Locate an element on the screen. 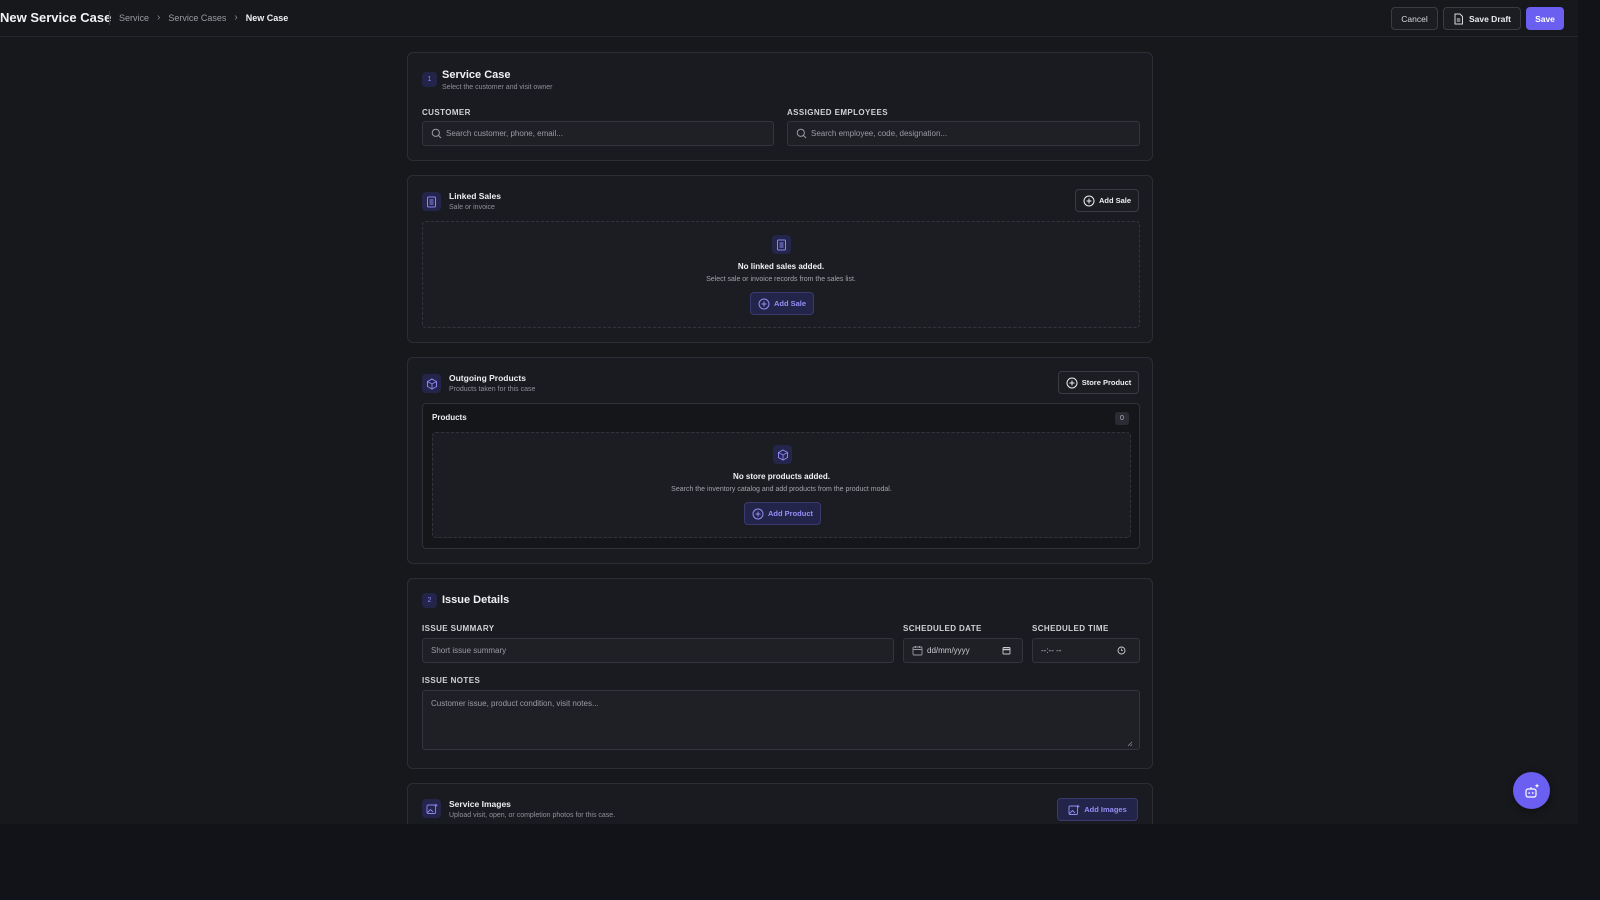  breadcrumb: Service › Service Cases › New Case is located at coordinates (203, 17).